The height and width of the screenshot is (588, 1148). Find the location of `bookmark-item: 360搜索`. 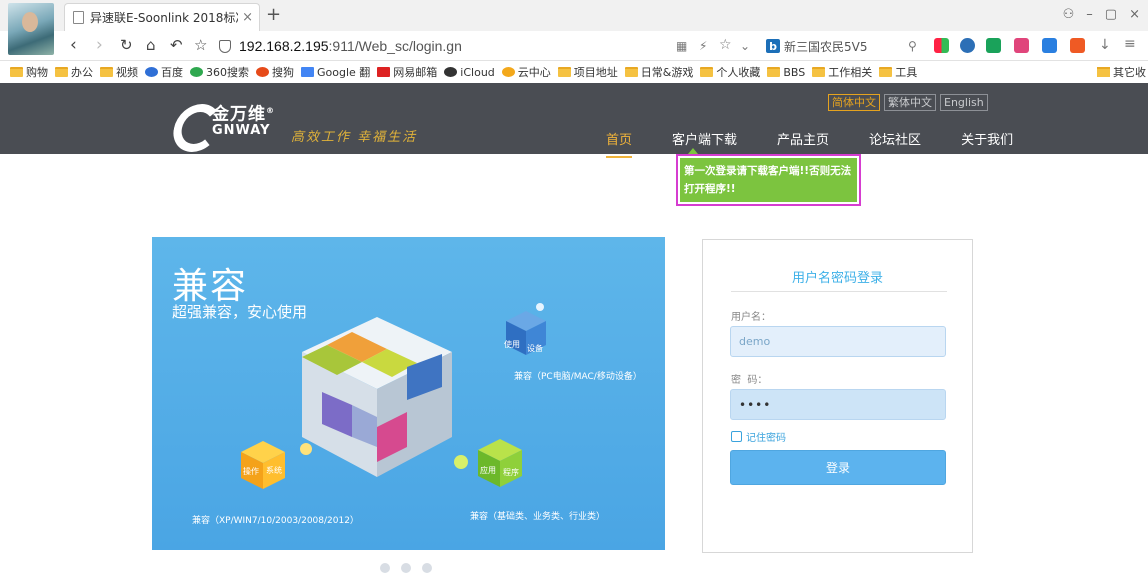

bookmark-item: 360搜索 is located at coordinates (219, 72).